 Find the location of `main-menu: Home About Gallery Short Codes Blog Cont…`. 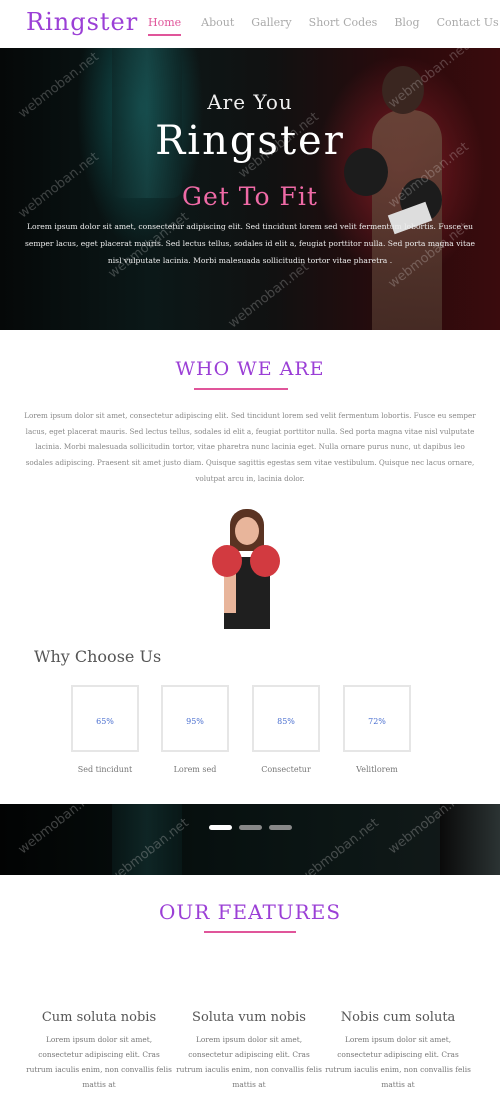

main-menu: Home About Gallery Short Codes Blog Cont… is located at coordinates (323, 26).